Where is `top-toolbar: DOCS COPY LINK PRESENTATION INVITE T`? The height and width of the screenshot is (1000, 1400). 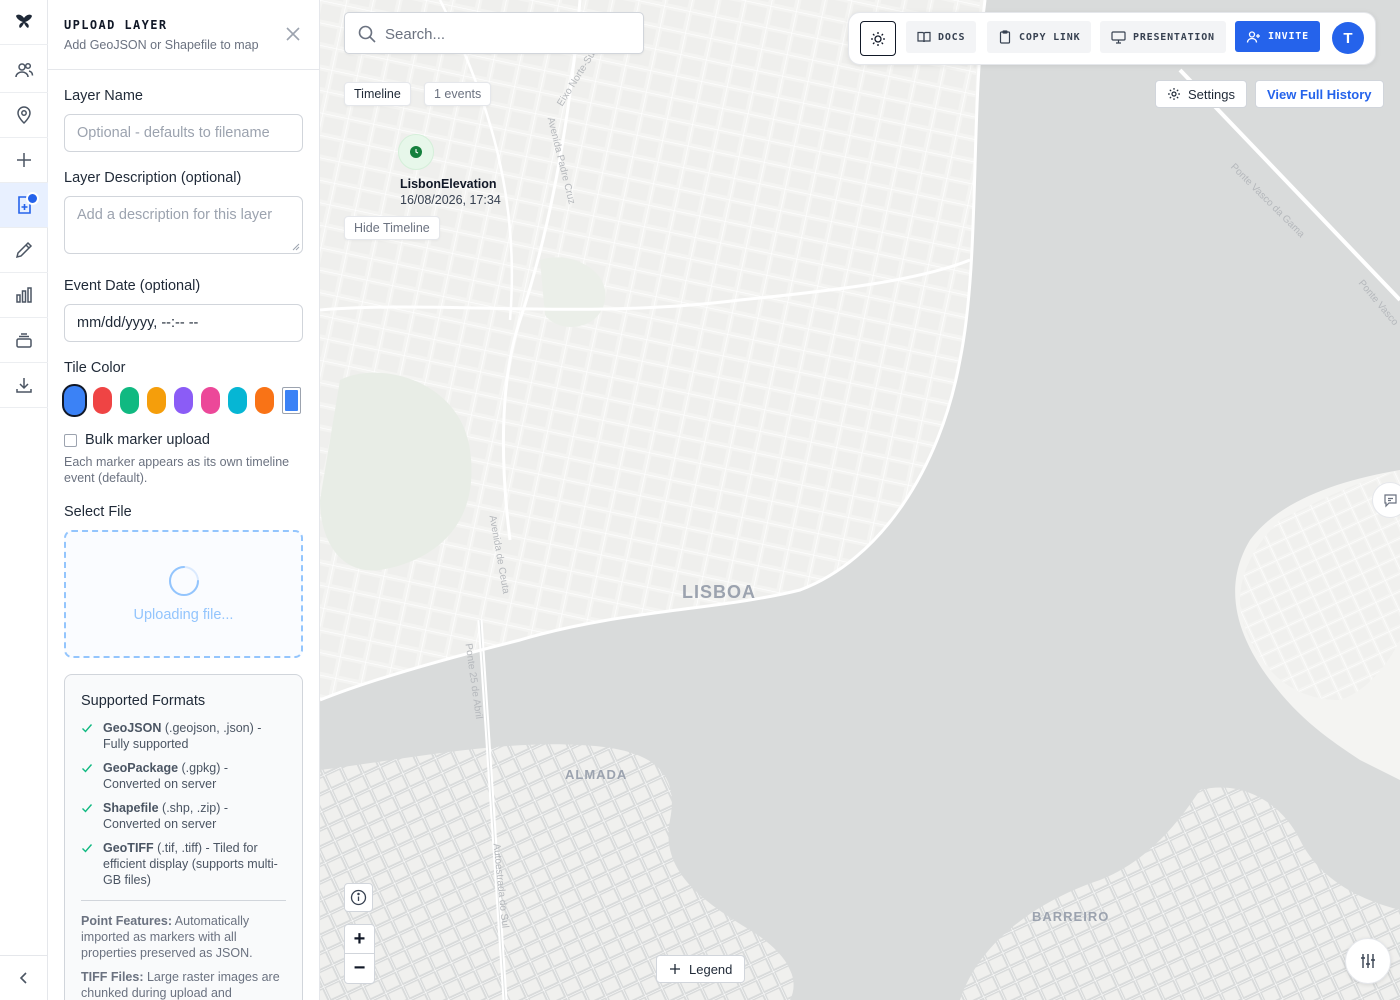
top-toolbar: DOCS COPY LINK PRESENTATION INVITE T is located at coordinates (1112, 38).